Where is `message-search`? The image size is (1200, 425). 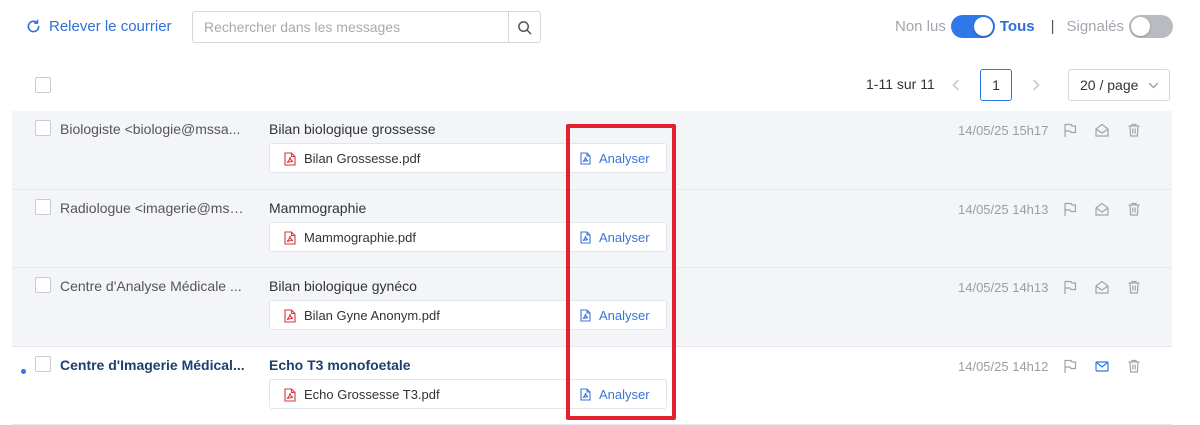 message-search is located at coordinates (366, 27).